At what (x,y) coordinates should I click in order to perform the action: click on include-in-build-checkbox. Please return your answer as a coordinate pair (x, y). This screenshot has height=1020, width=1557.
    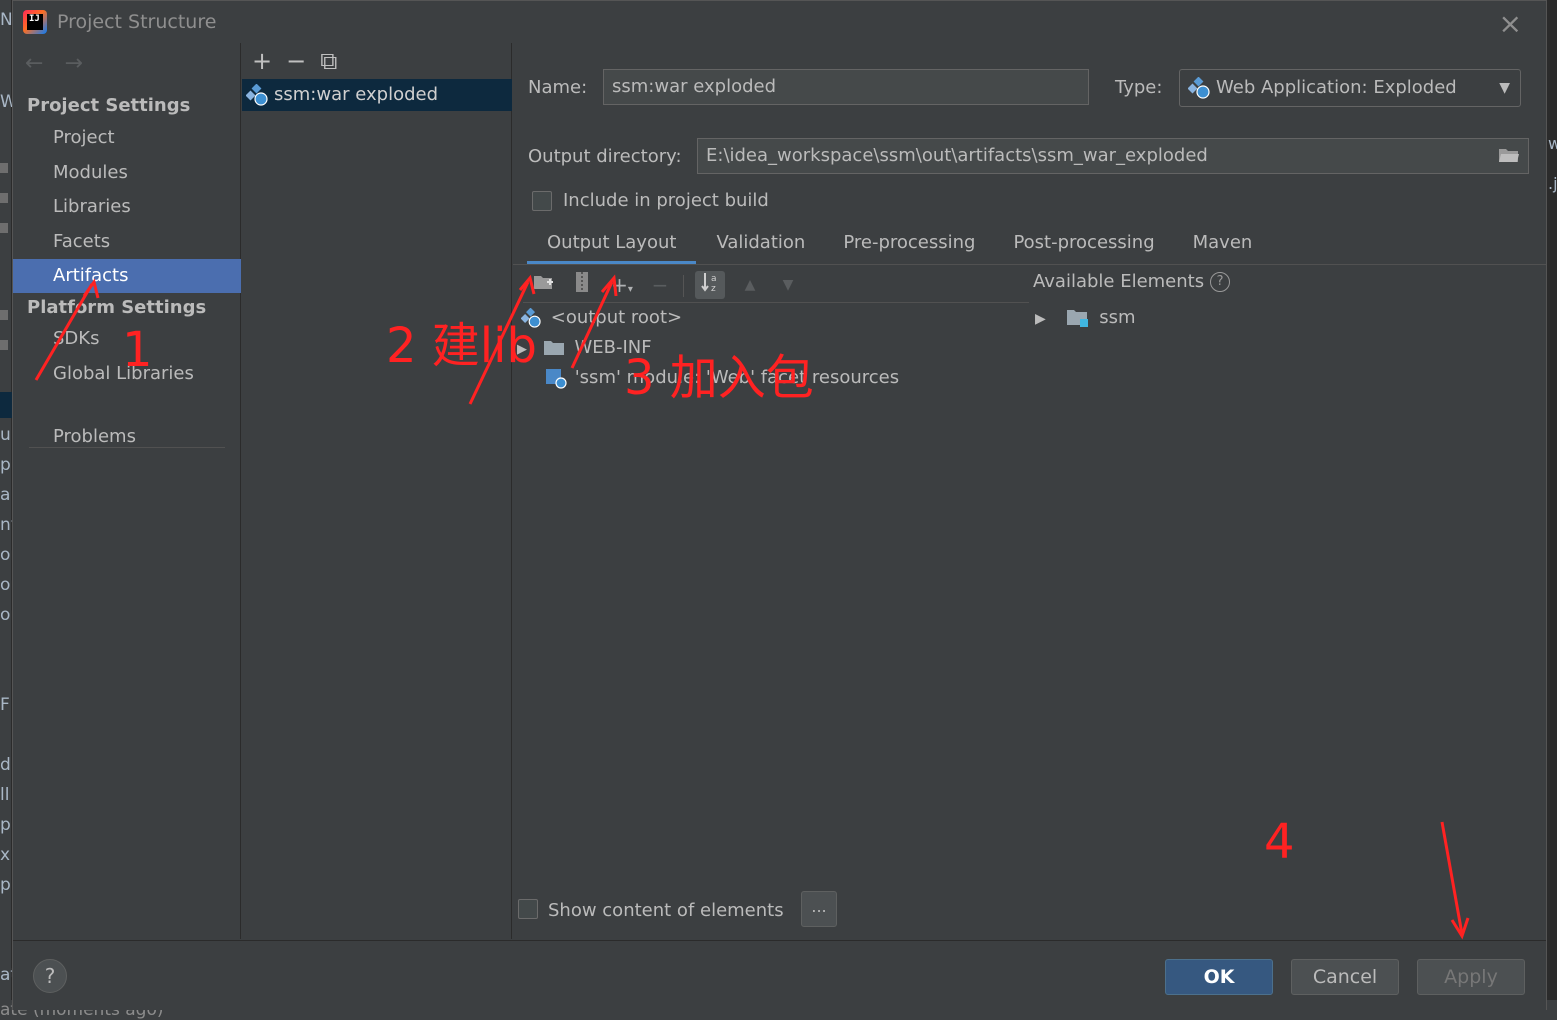
    Looking at the image, I should click on (542, 201).